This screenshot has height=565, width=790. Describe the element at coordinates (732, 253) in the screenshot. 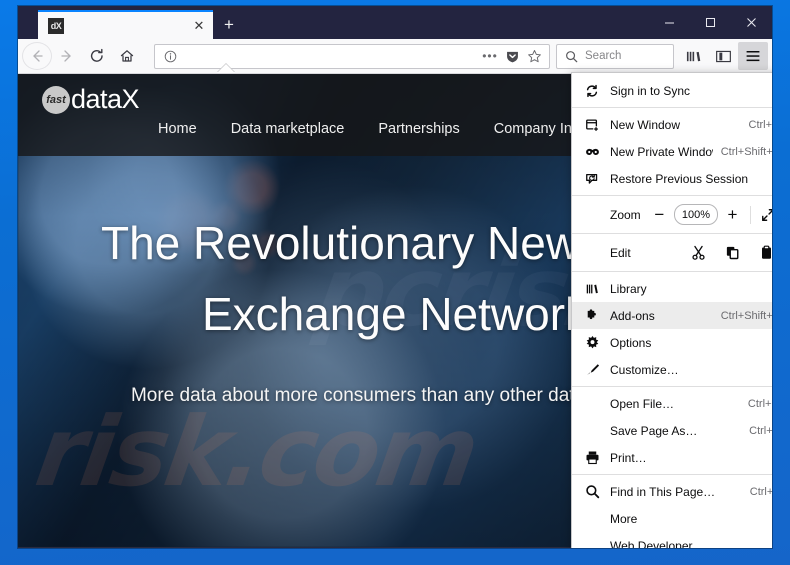

I see `copy-icon` at that location.